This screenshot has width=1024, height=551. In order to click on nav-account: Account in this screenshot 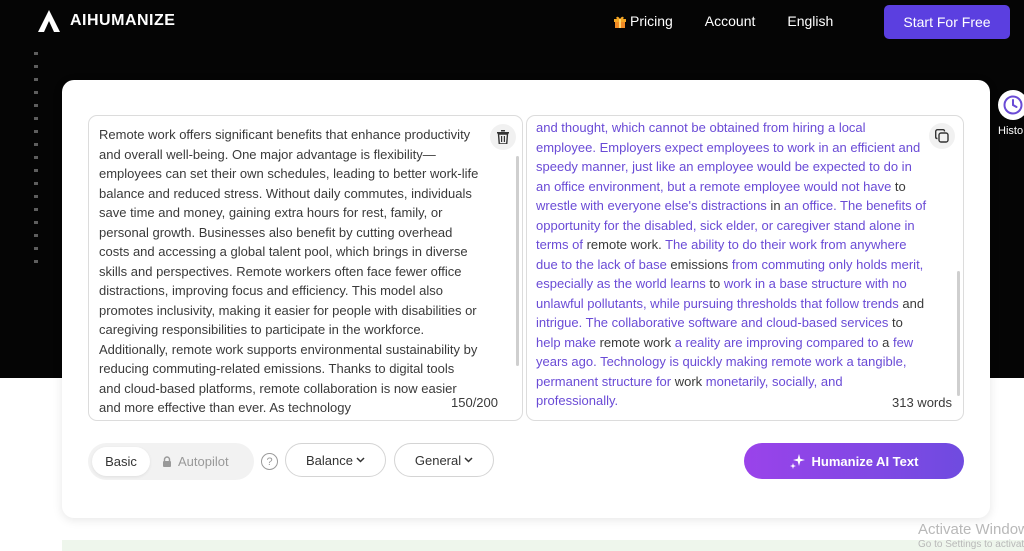, I will do `click(730, 21)`.